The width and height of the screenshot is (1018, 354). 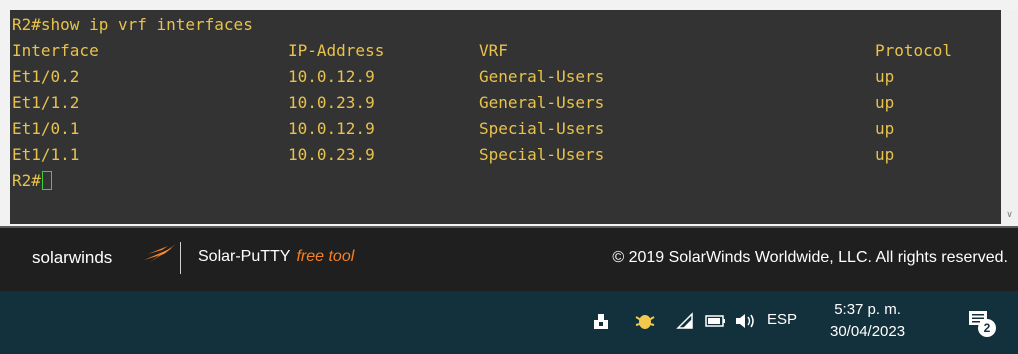 I want to click on product-name: Solar-PuTTY free tool, so click(x=276, y=257).